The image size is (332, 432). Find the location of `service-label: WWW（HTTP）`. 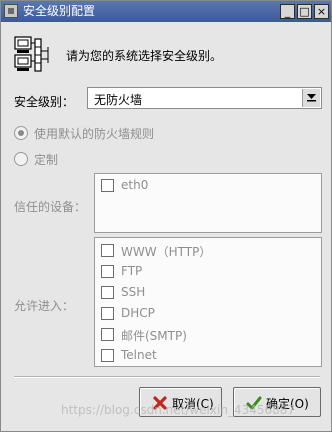

service-label: WWW（HTTP） is located at coordinates (166, 252).